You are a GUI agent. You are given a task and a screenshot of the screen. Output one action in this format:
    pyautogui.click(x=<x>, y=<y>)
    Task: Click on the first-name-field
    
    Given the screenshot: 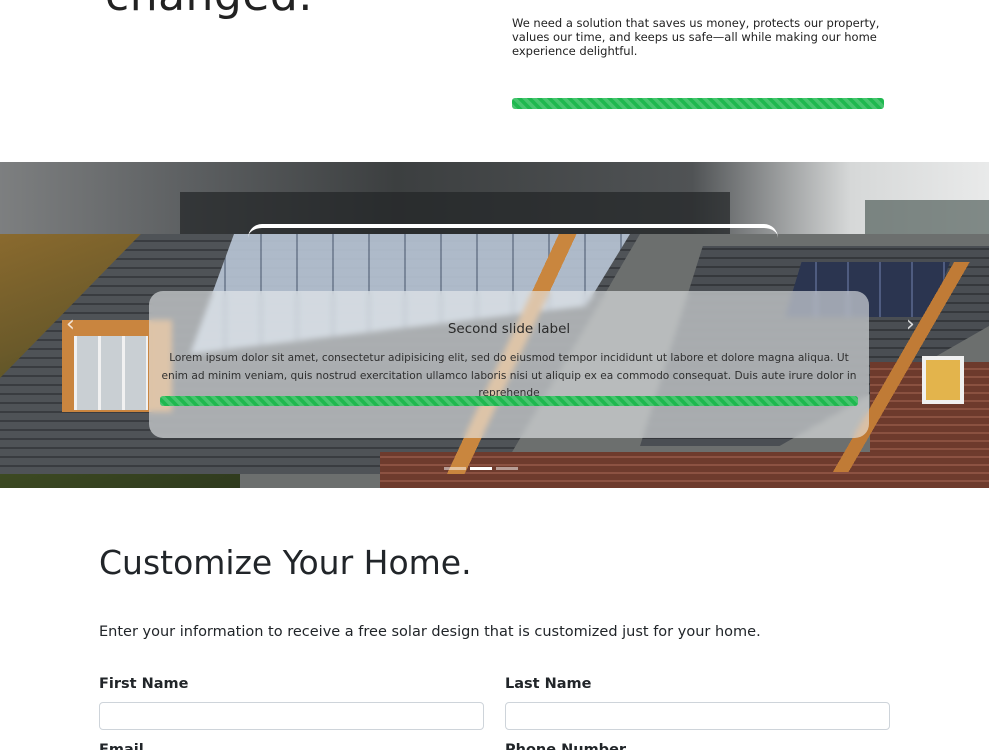 What is the action you would take?
    pyautogui.click(x=291, y=716)
    